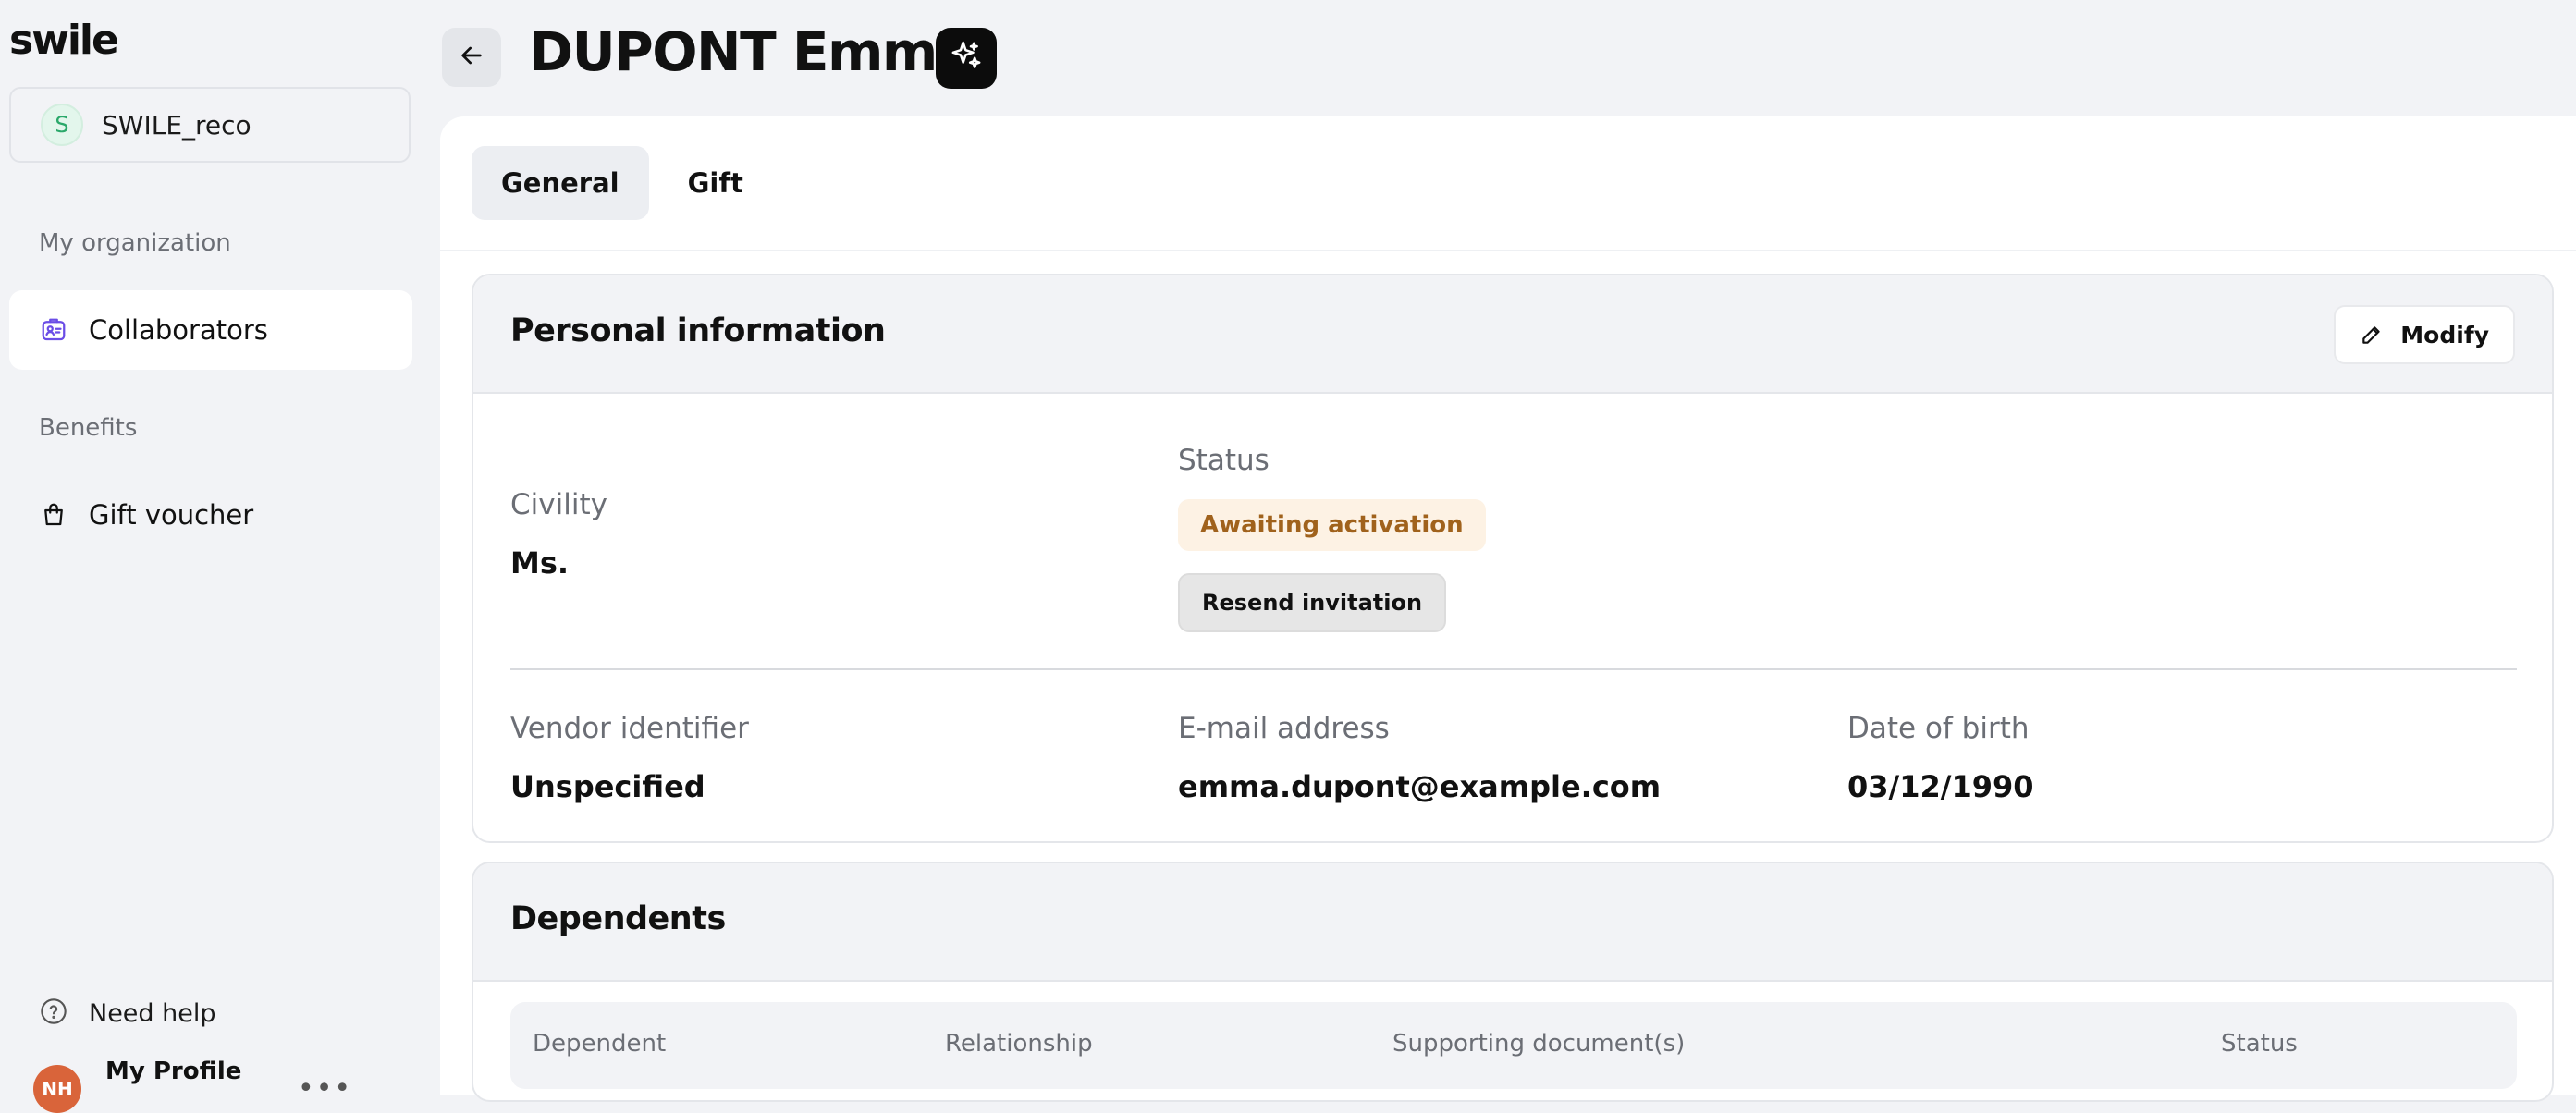  What do you see at coordinates (751, 51) in the screenshot?
I see `page-title: DUPONT Emma` at bounding box center [751, 51].